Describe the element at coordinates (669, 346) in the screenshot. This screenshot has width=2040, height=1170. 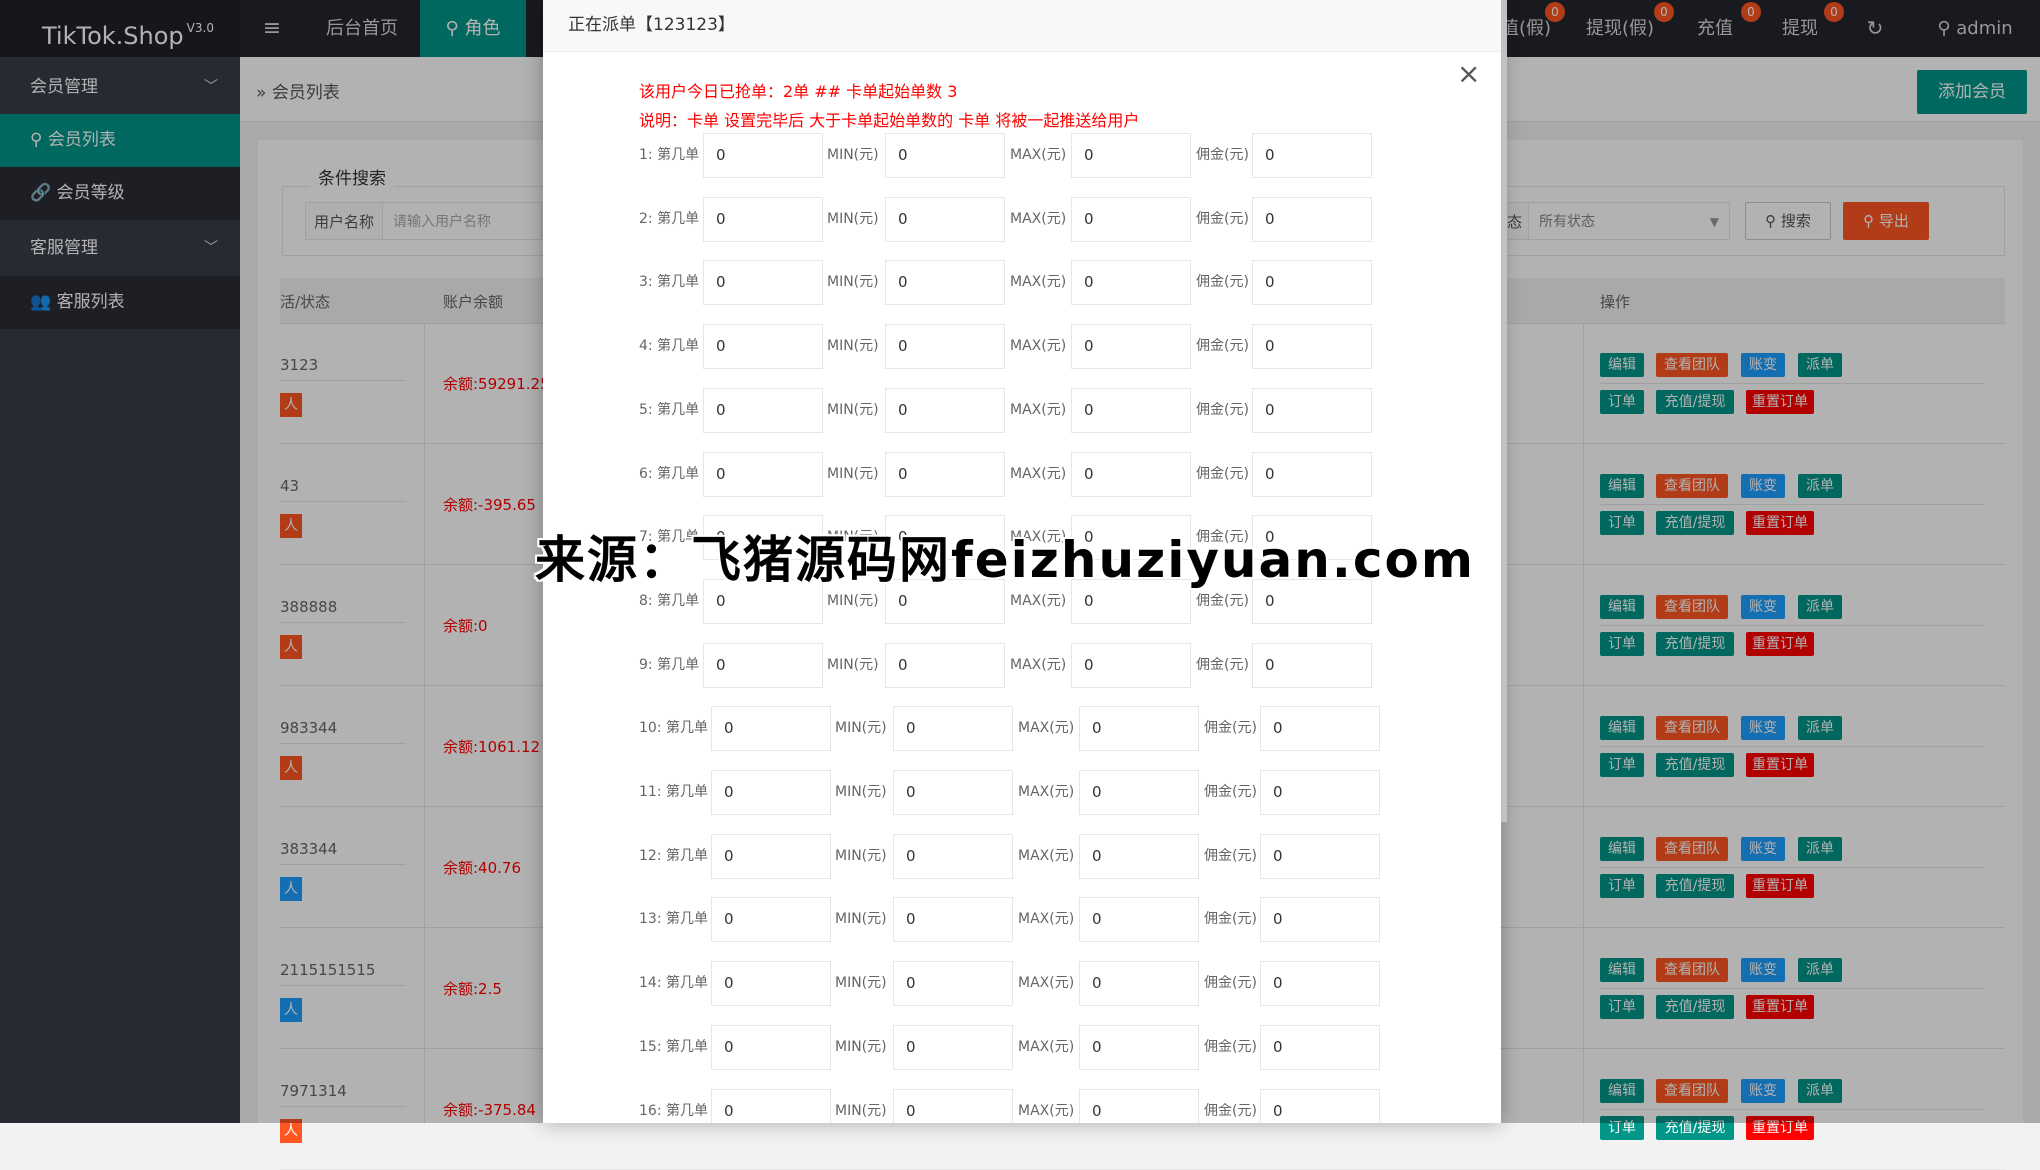
I see `row-label: 4: 第几单` at that location.